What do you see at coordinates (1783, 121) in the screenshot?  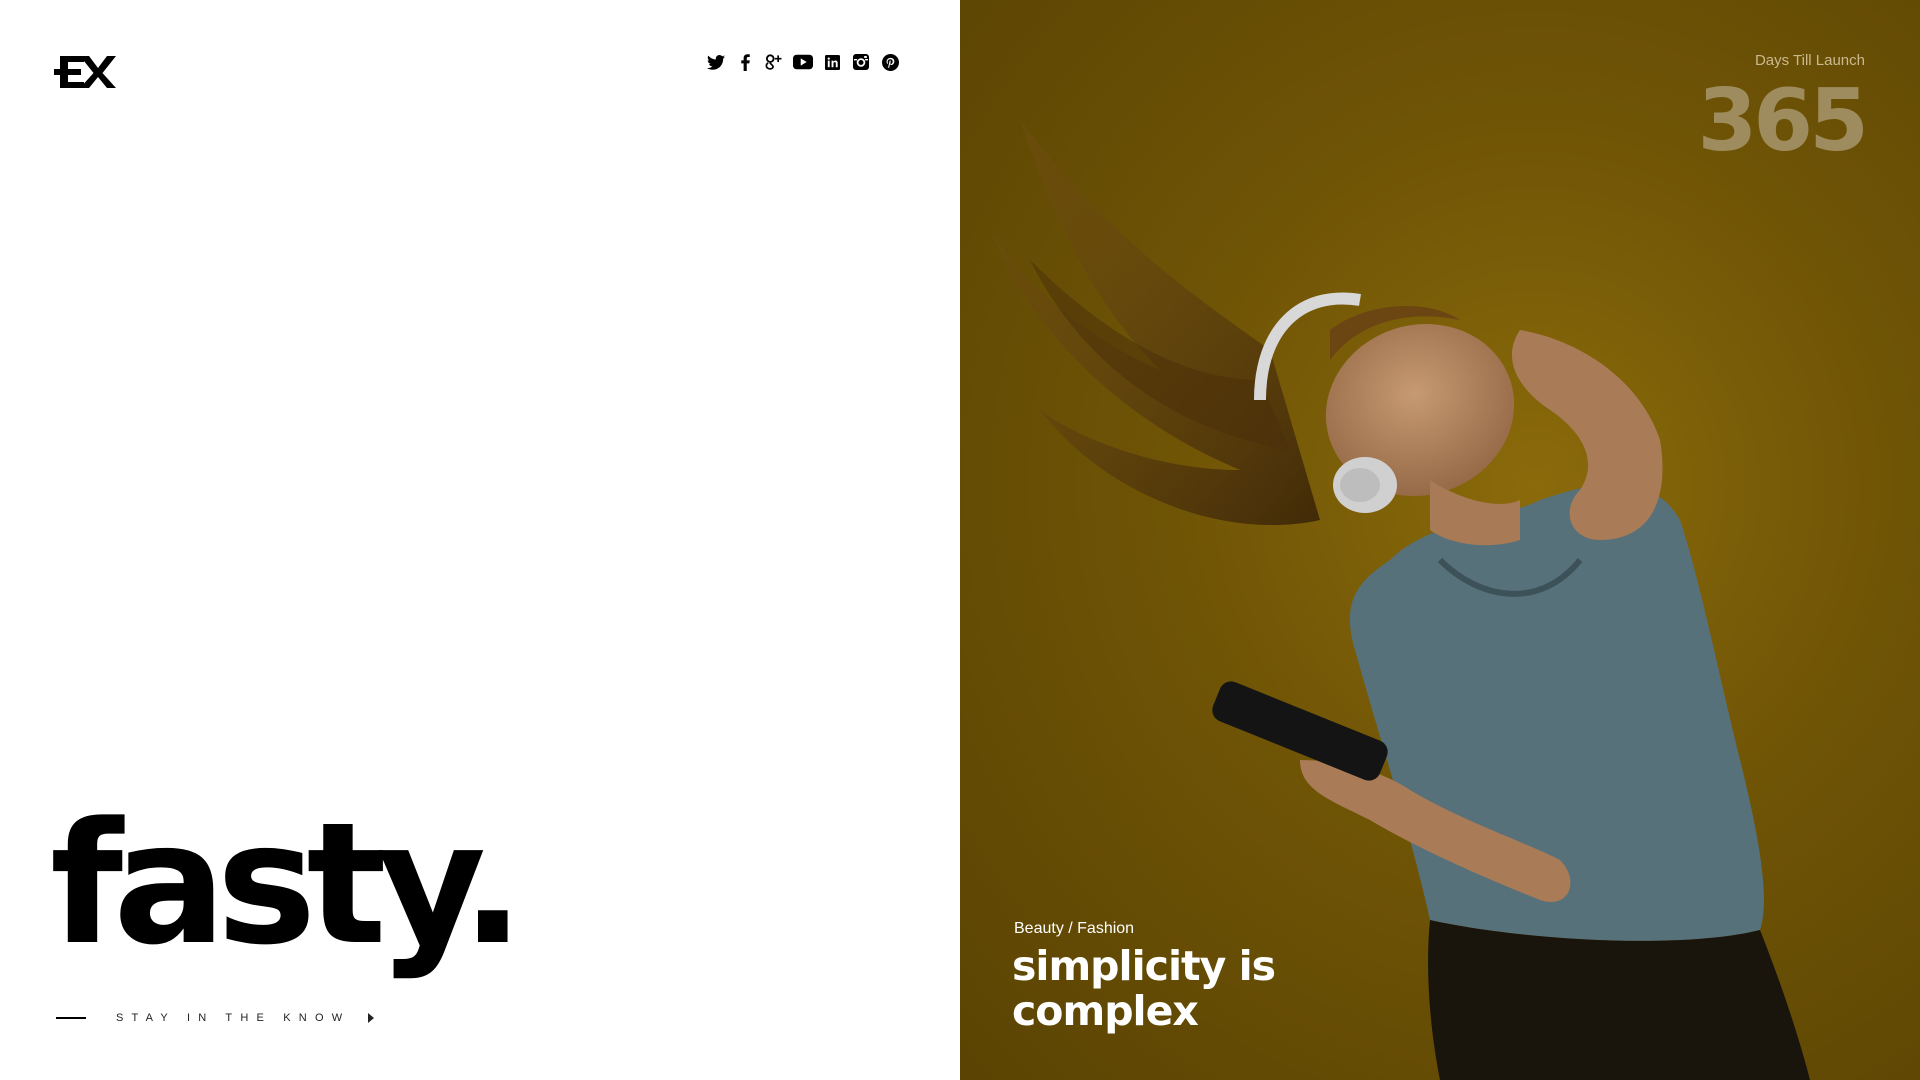 I see `countdown-value: 365` at bounding box center [1783, 121].